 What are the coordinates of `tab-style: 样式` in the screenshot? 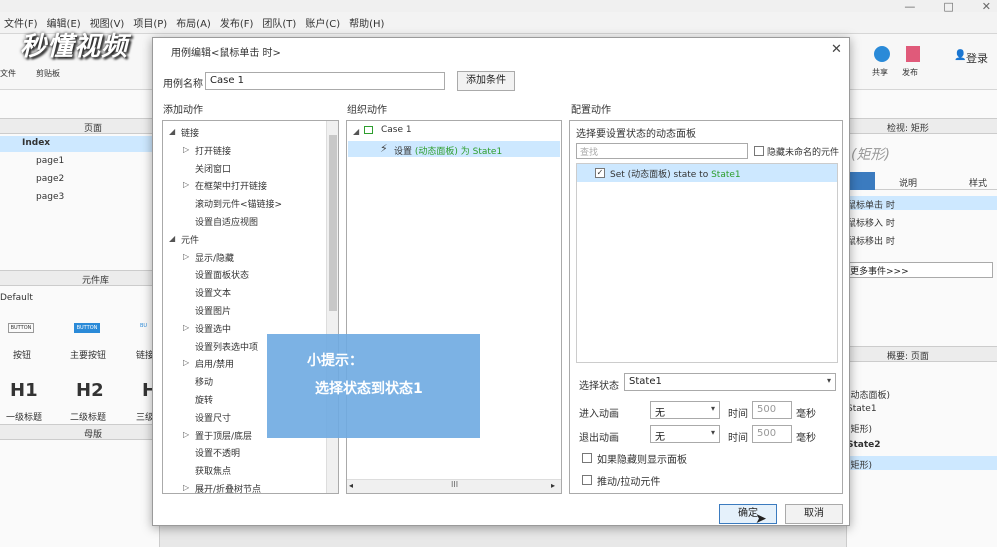 It's located at (978, 182).